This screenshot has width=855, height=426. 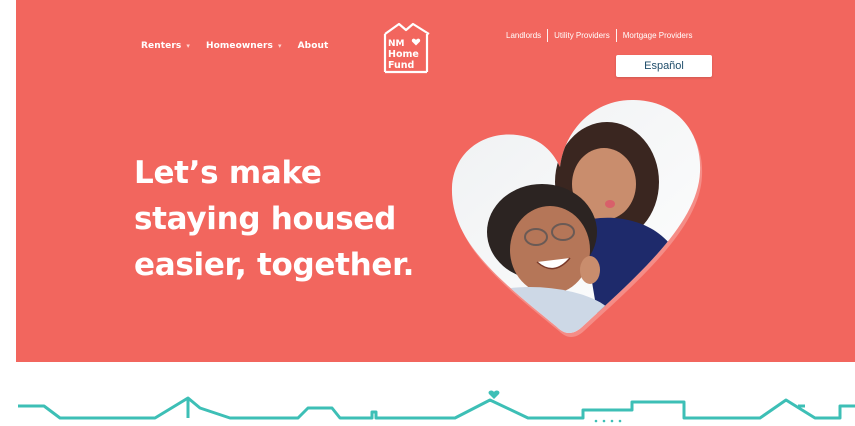 I want to click on nm-home-fund-logo: NM Home Fund, so click(x=407, y=48).